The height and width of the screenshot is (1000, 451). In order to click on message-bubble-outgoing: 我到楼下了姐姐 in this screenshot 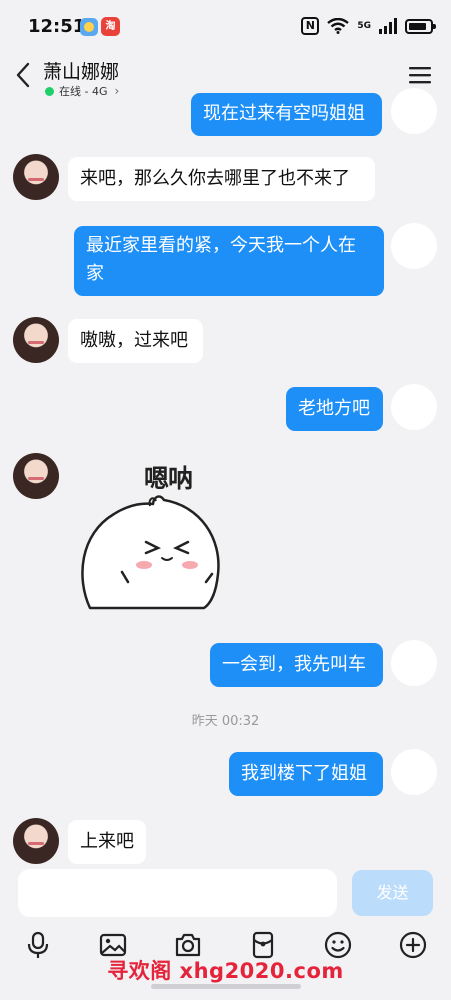, I will do `click(306, 774)`.